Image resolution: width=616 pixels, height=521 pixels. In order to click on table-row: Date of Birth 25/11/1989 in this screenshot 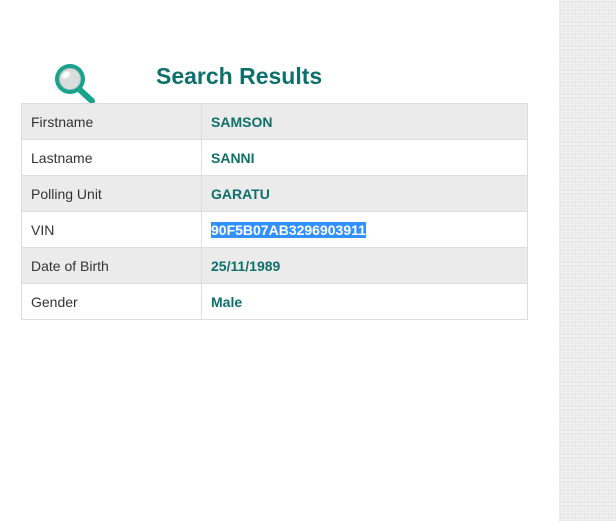, I will do `click(274, 265)`.